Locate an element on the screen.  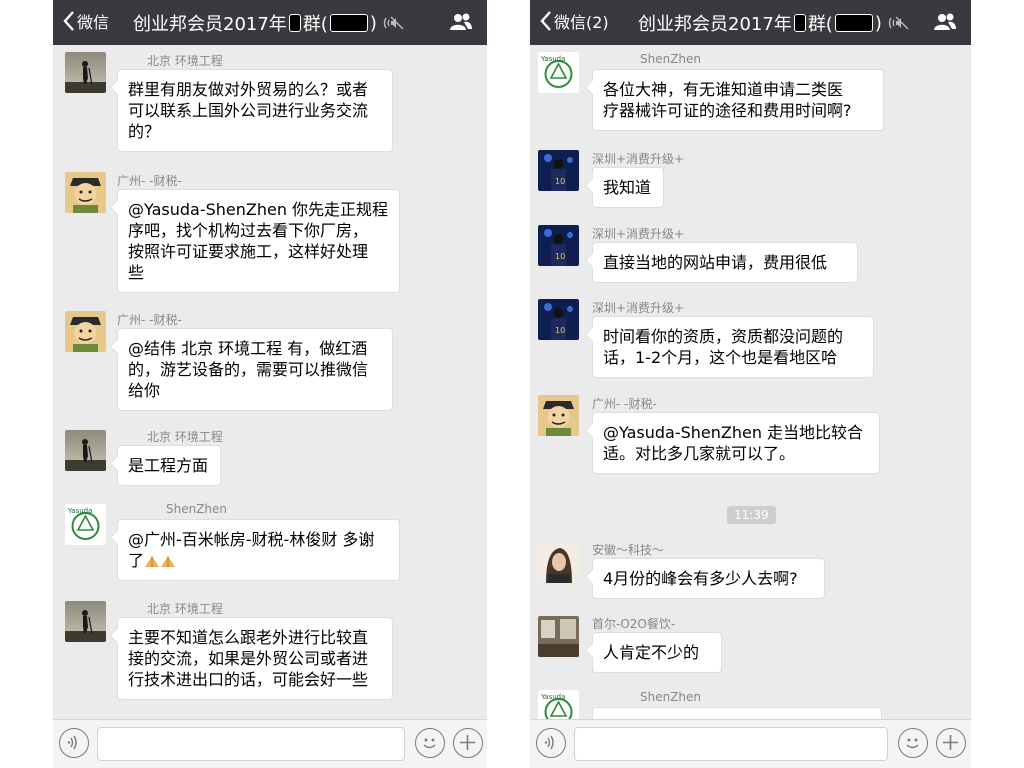
message-bubble: 直接当地的网站申请，费用很低 is located at coordinates (725, 262).